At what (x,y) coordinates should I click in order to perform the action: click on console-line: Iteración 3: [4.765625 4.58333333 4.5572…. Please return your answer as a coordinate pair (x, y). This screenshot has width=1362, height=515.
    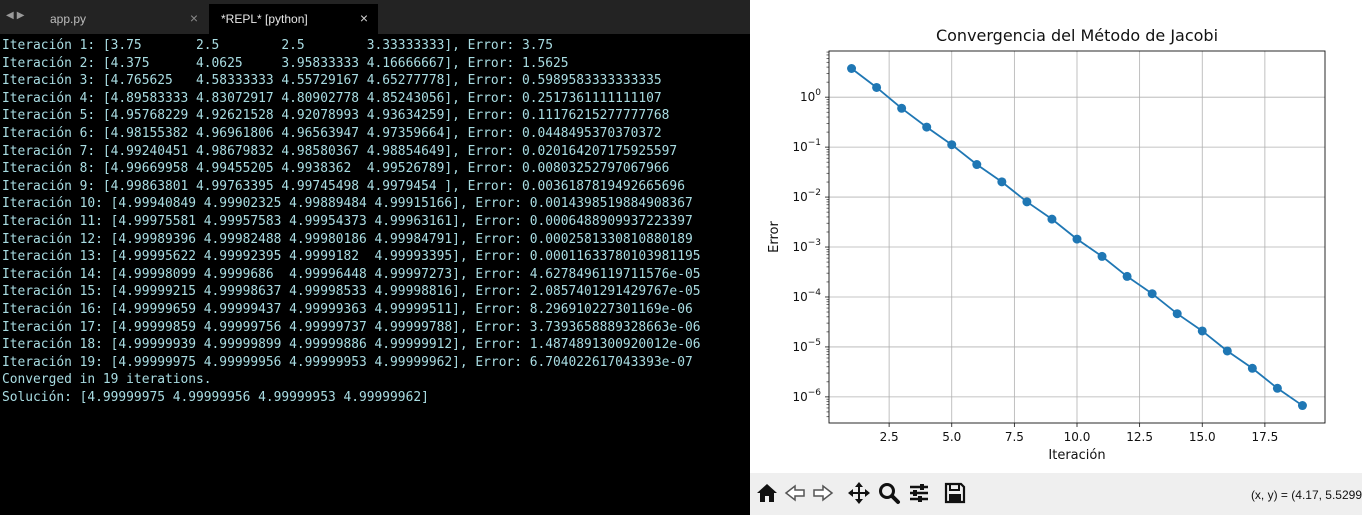
    Looking at the image, I should click on (332, 81).